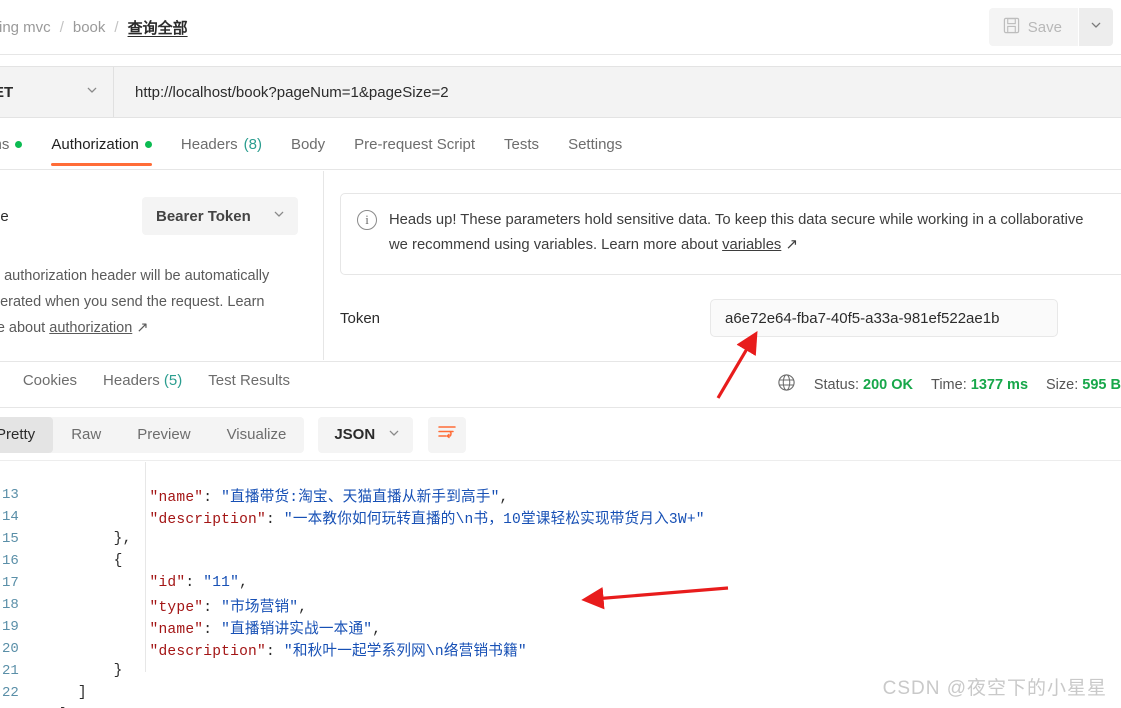 The height and width of the screenshot is (708, 1121). Describe the element at coordinates (836, 384) in the screenshot. I see `status-label: Status:` at that location.